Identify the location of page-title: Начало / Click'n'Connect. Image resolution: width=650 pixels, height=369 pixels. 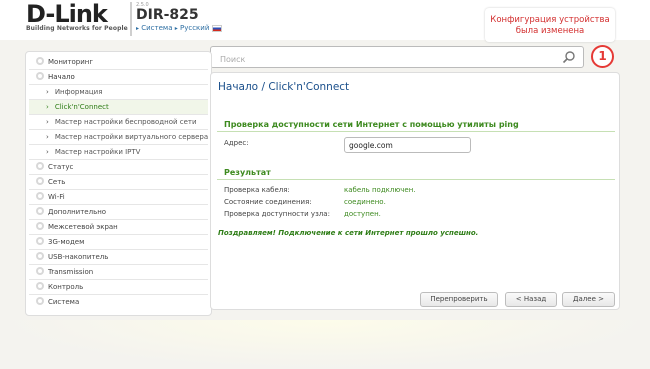
(284, 87).